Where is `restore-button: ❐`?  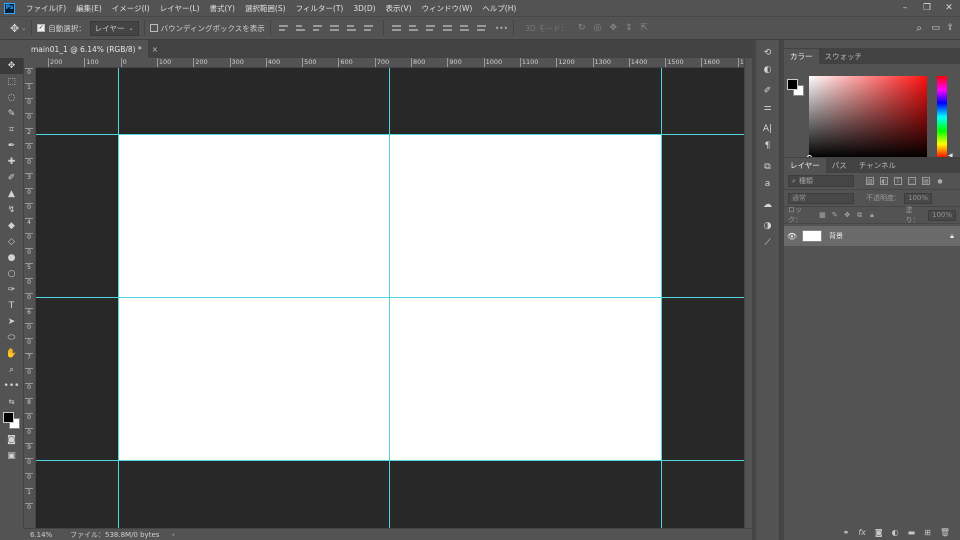
restore-button: ❐ is located at coordinates (927, 8).